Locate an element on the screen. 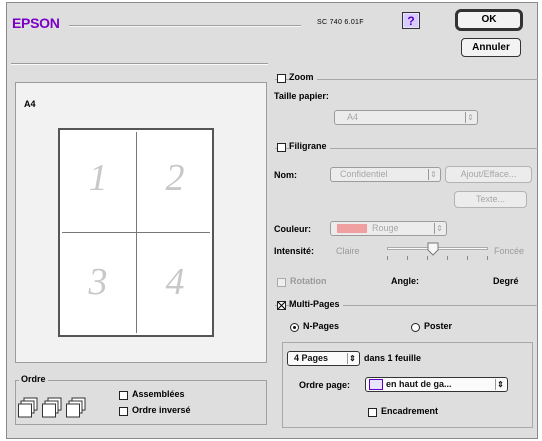 This screenshot has height=441, width=542. slider-ticks is located at coordinates (437, 258).